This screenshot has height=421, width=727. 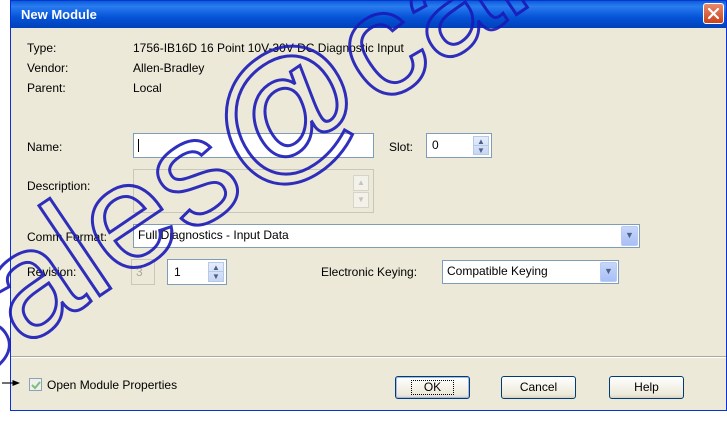 I want to click on electronic-keying-value: Compatible Keying, so click(x=497, y=271).